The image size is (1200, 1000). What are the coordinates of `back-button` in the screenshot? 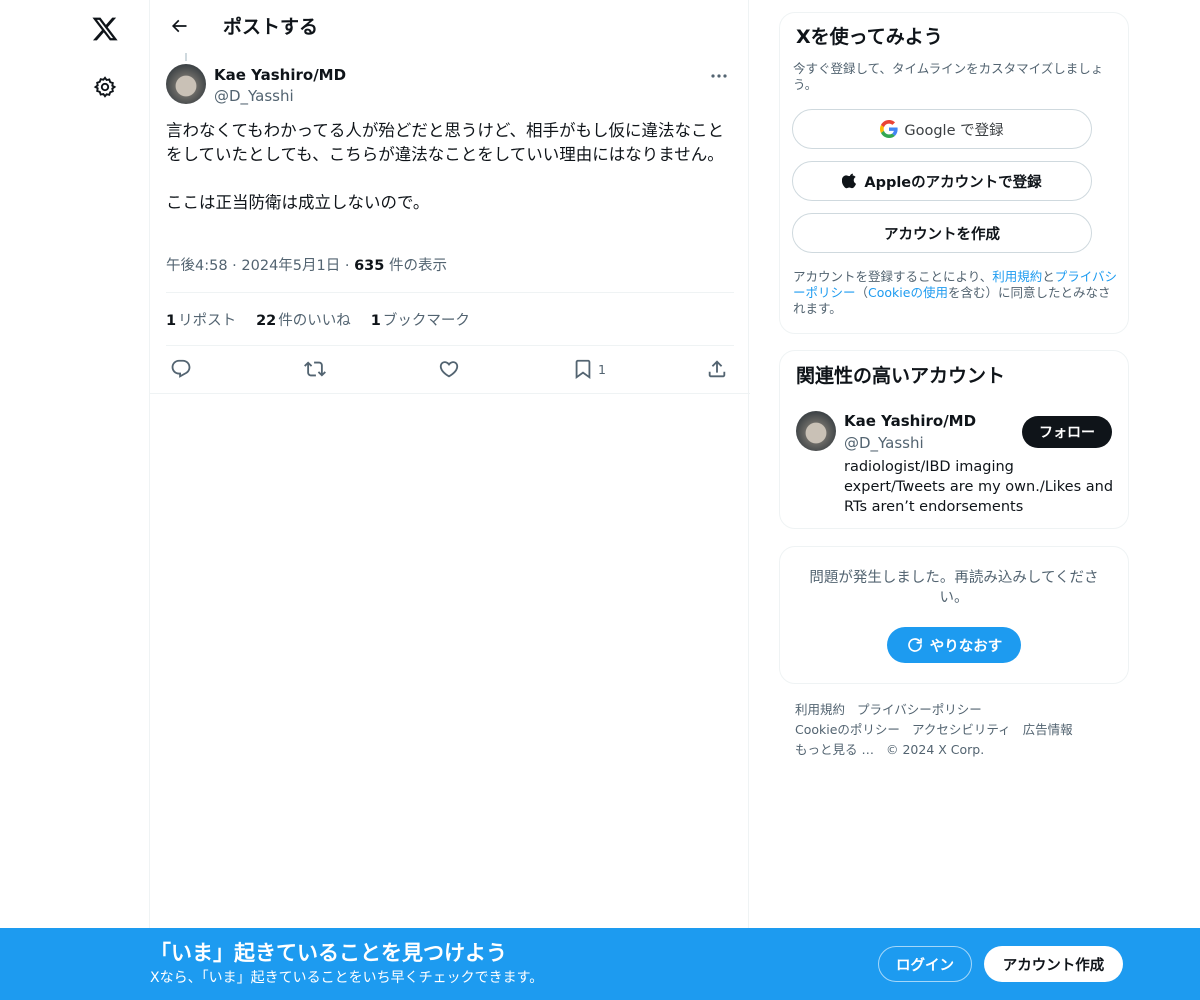 It's located at (179, 26).